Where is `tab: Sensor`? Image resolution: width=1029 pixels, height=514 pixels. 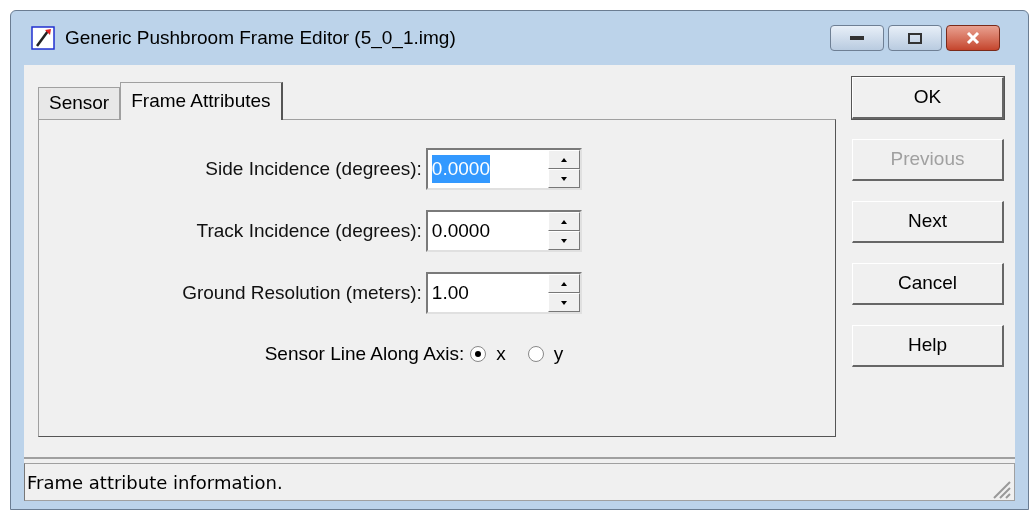
tab: Sensor is located at coordinates (79, 103).